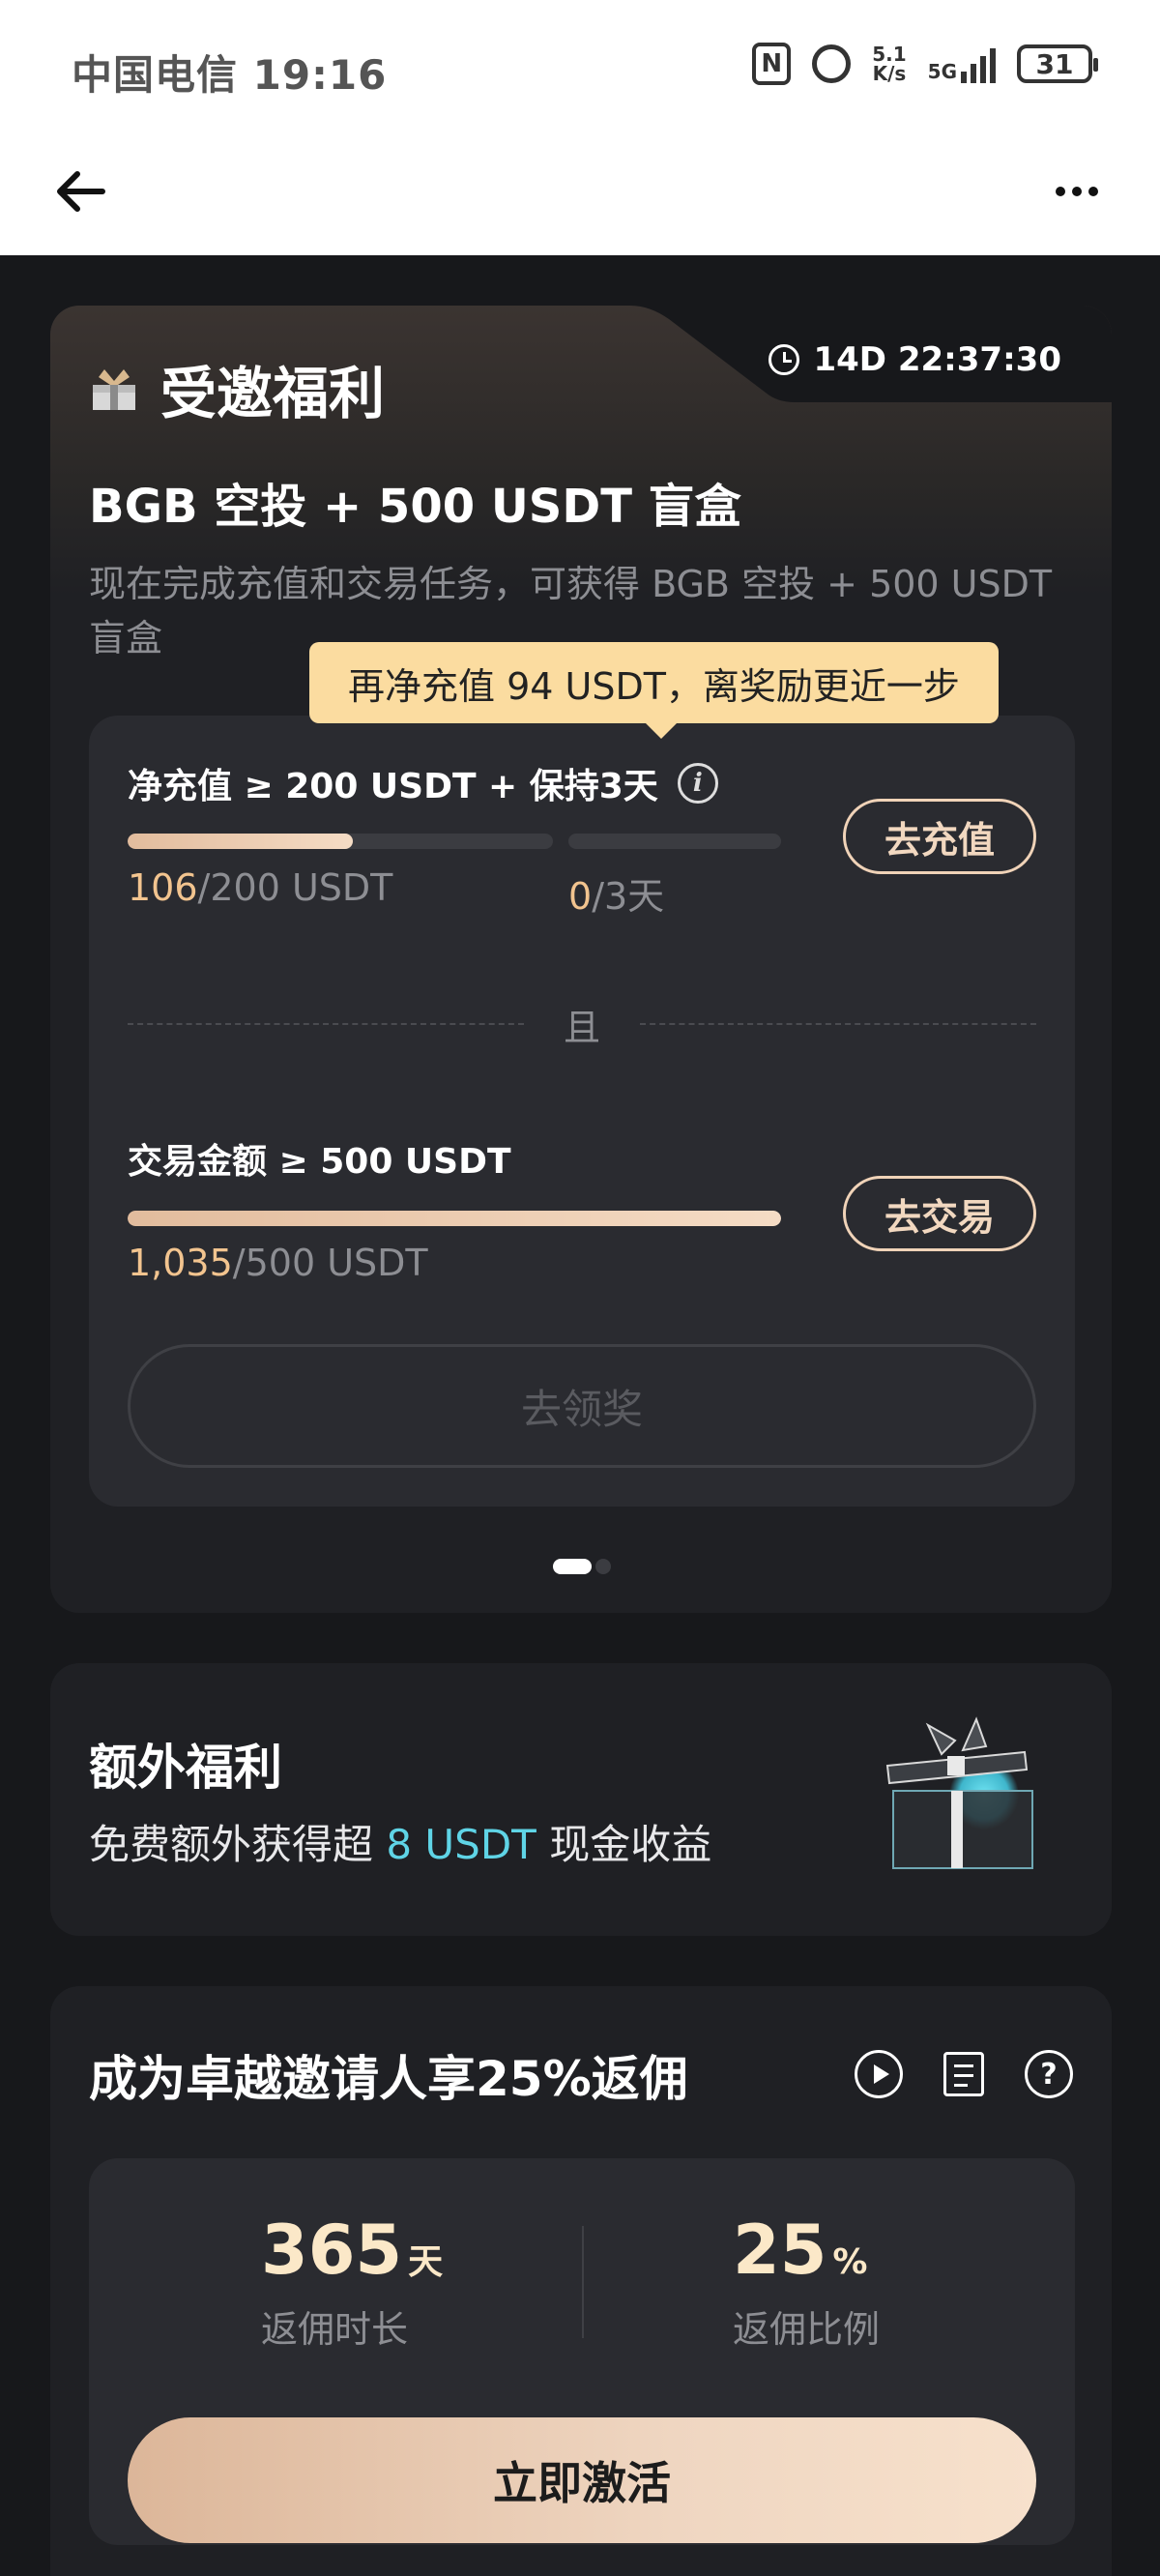 This screenshot has height=2576, width=1160. I want to click on nfc-icon: N, so click(772, 64).